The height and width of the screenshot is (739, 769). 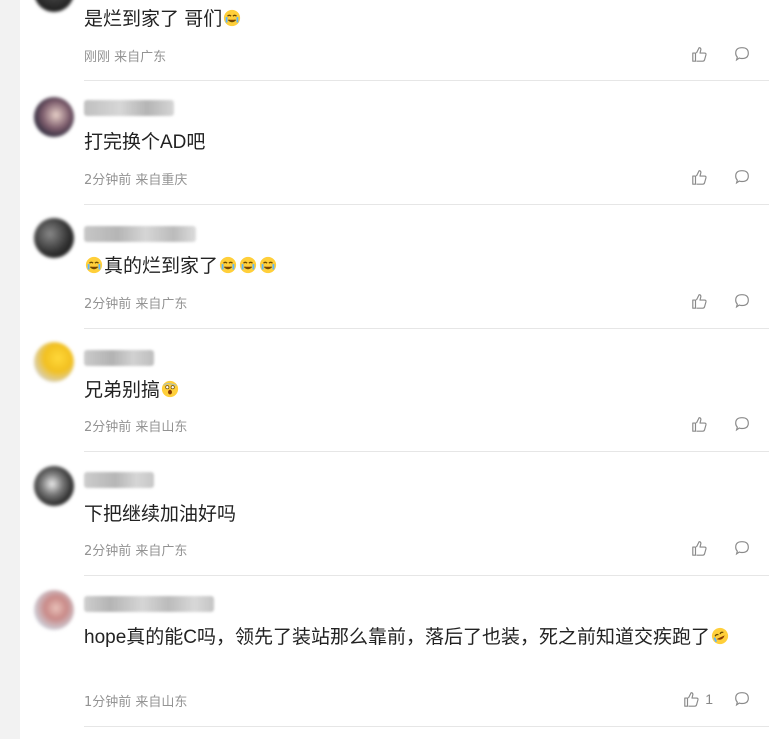 I want to click on like-button: 1, so click(x=698, y=699).